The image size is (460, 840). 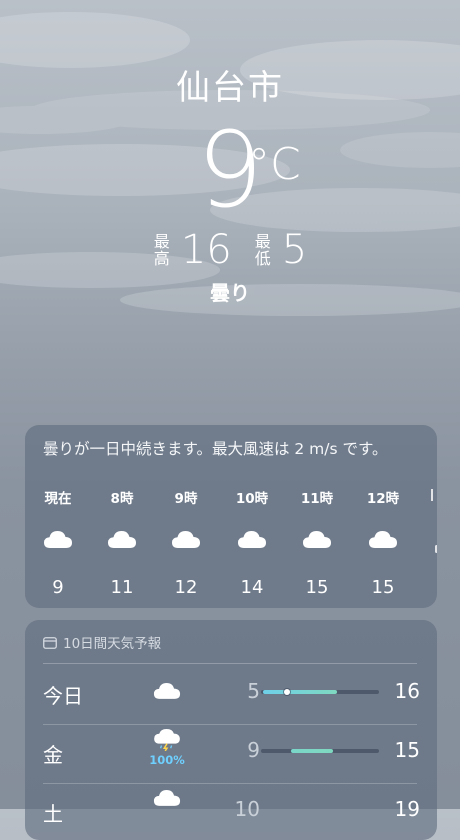 I want to click on forecast-title: 10日間天気予報, so click(x=112, y=644).